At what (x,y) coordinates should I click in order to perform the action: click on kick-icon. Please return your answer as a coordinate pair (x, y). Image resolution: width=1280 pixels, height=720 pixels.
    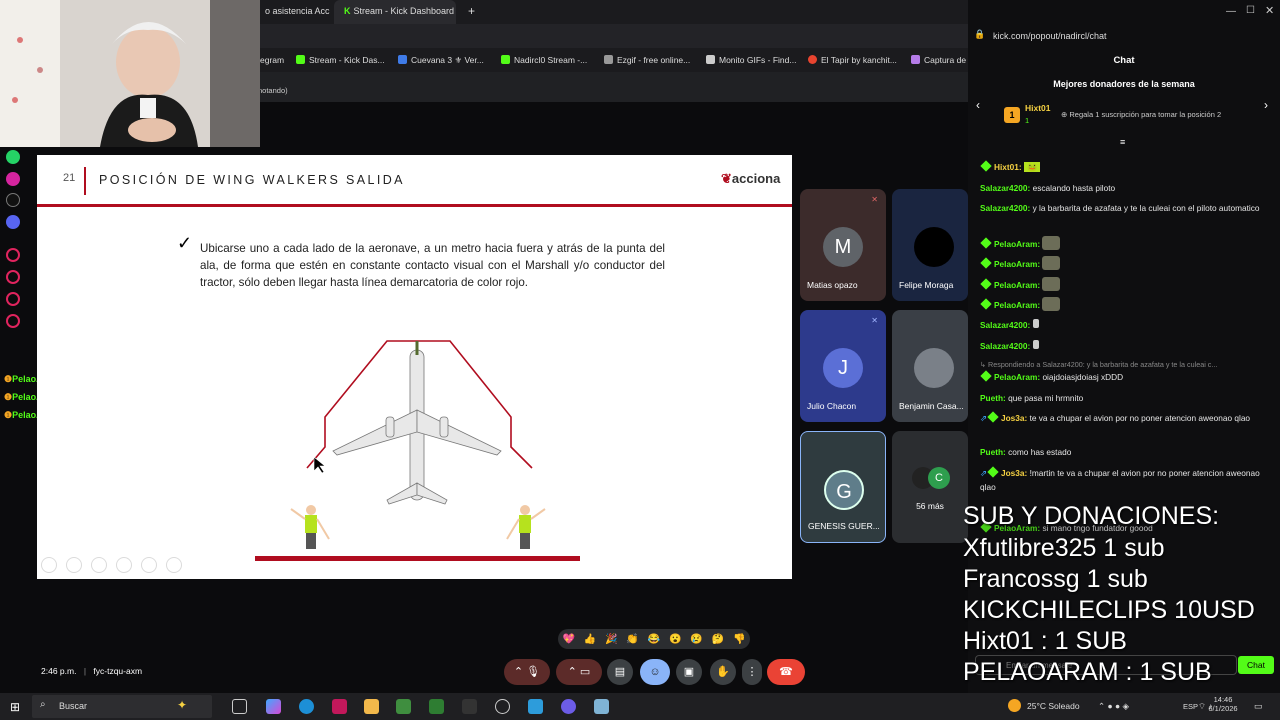
    Looking at the image, I should click on (505, 59).